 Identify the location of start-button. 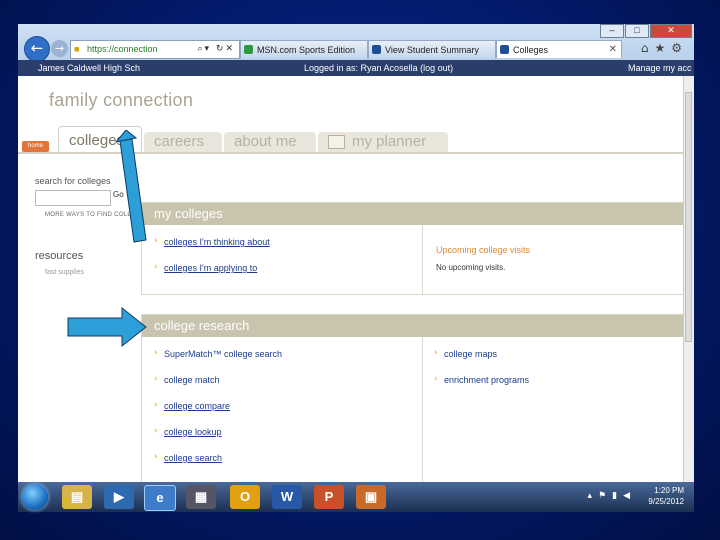
(35, 497).